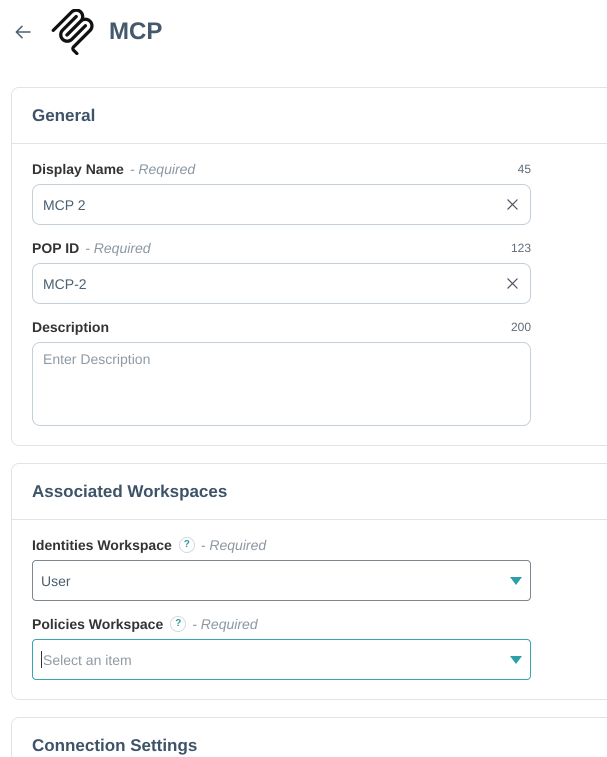  I want to click on text-field: MCP 2, so click(281, 204).